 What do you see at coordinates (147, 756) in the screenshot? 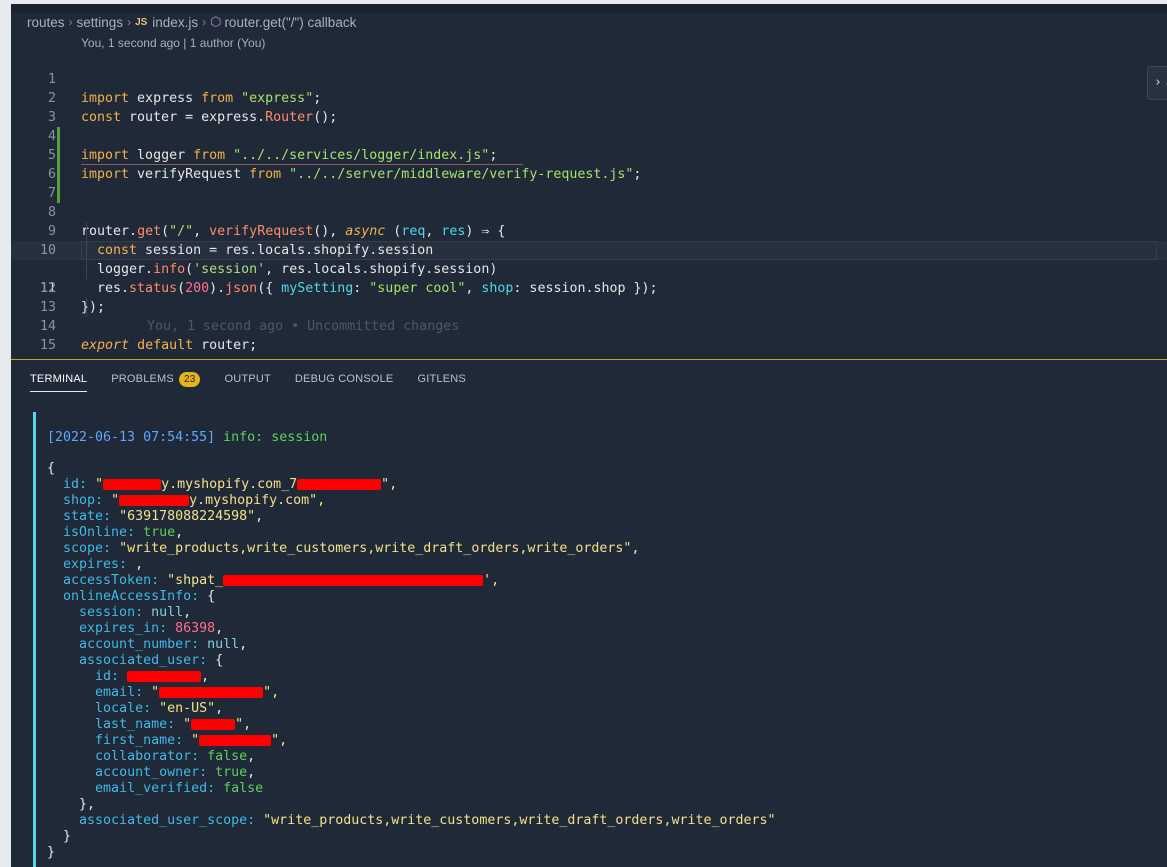
I see `json-key: collaborator:` at bounding box center [147, 756].